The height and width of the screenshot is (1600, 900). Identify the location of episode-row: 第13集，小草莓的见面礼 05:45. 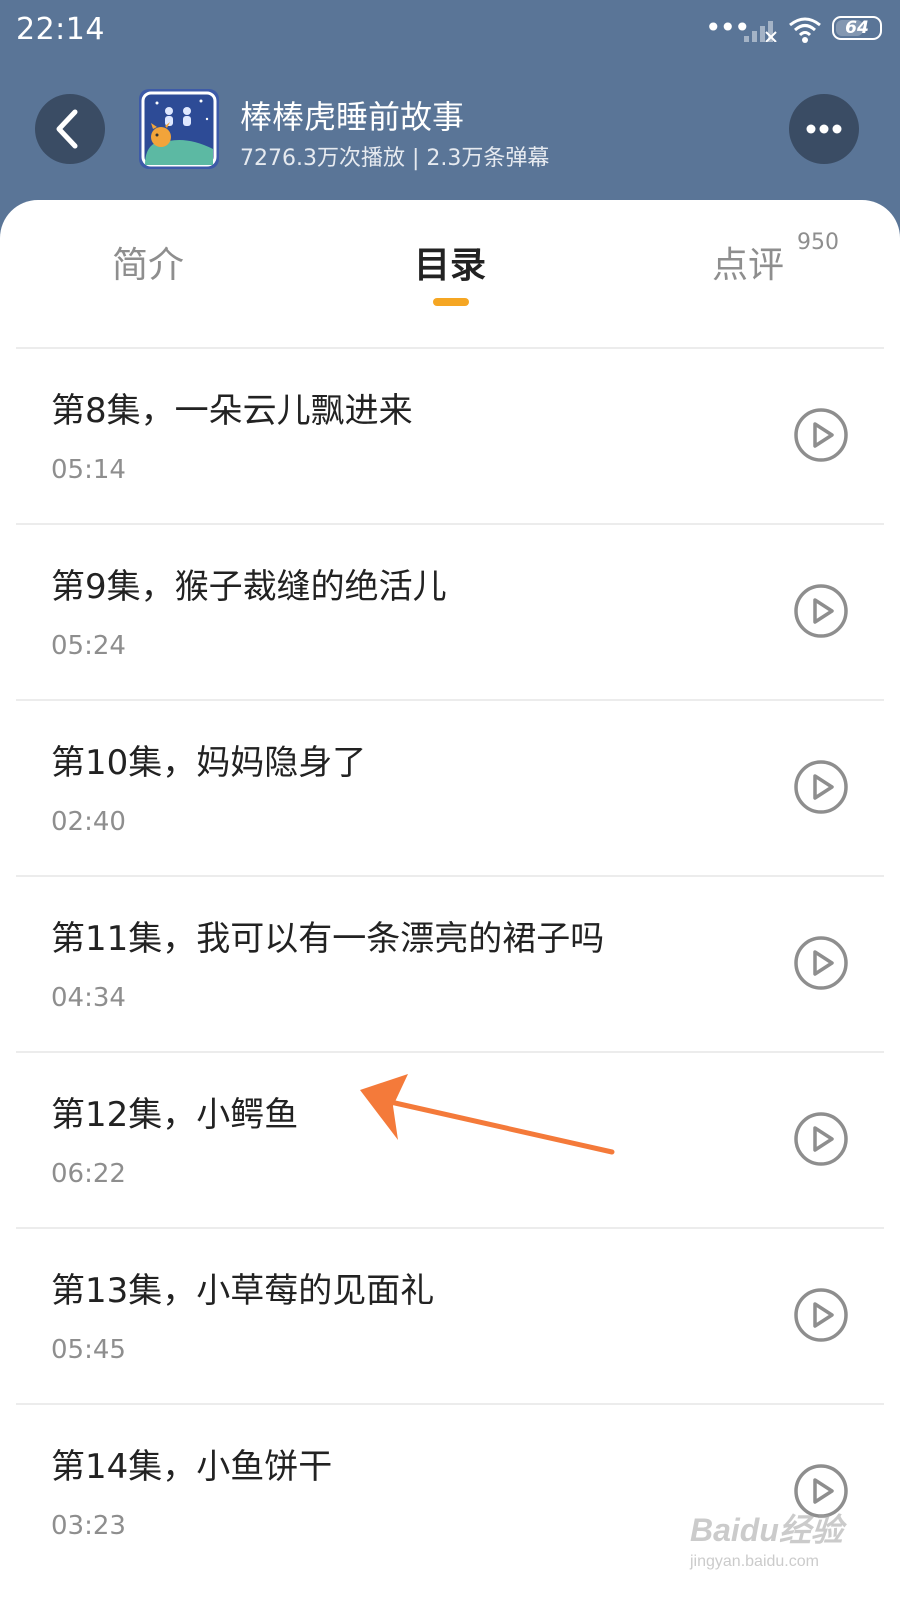
(450, 1315).